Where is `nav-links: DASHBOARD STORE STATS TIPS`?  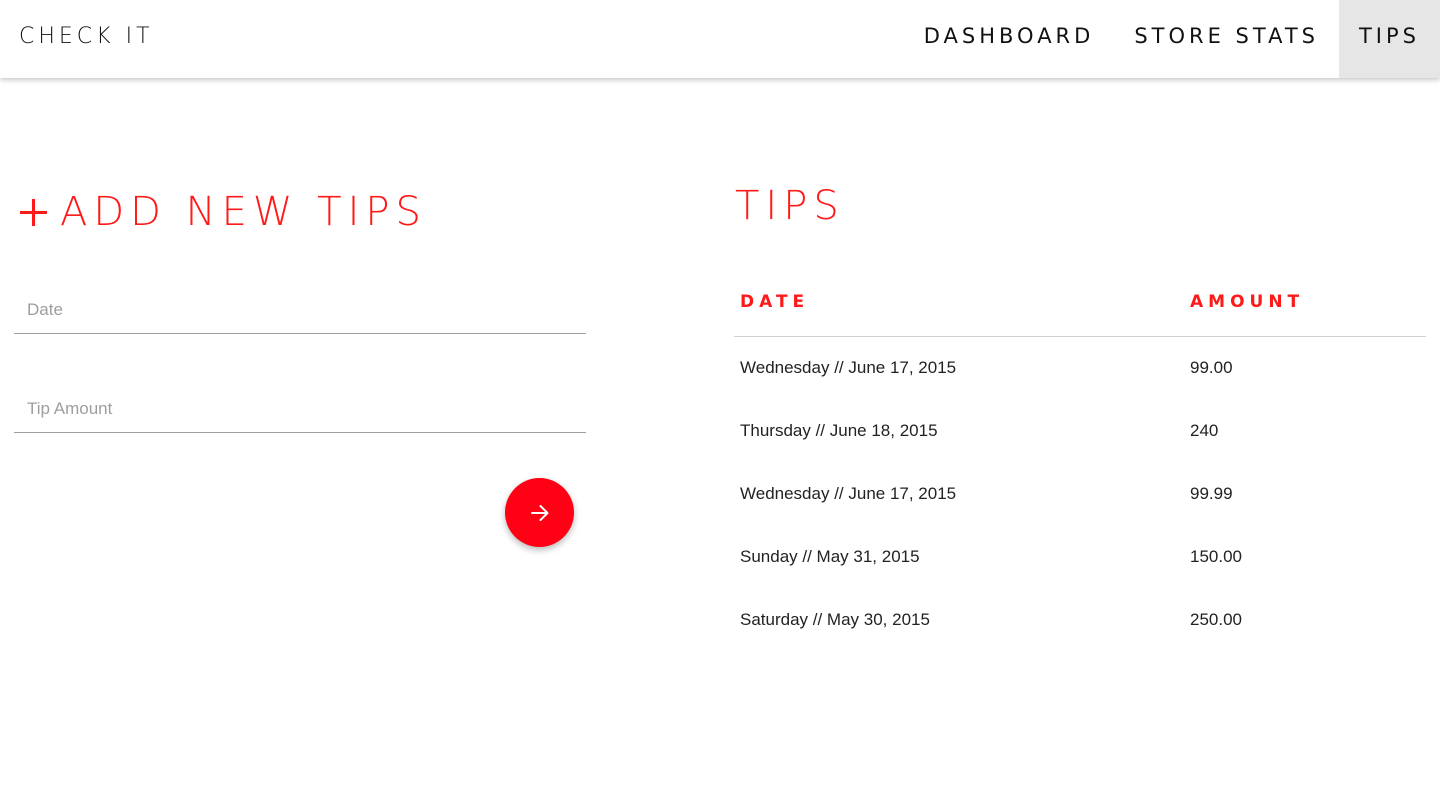
nav-links: DASHBOARD STORE STATS TIPS is located at coordinates (1172, 39).